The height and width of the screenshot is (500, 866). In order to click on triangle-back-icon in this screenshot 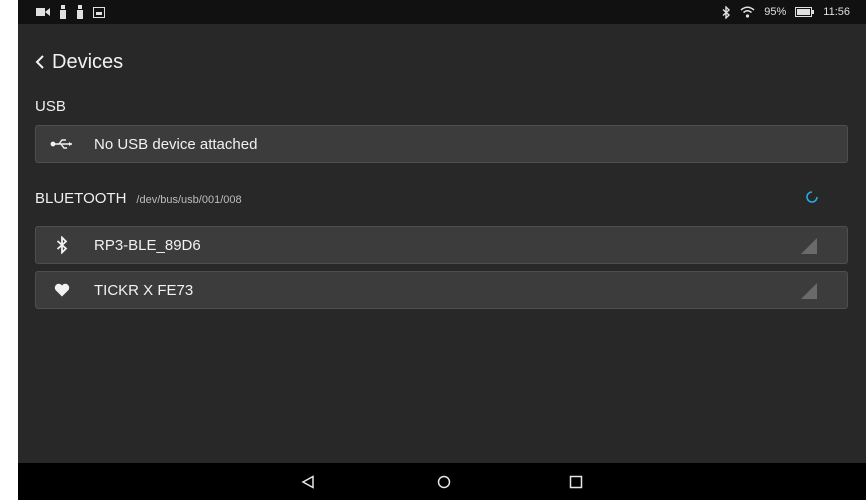, I will do `click(307, 482)`.